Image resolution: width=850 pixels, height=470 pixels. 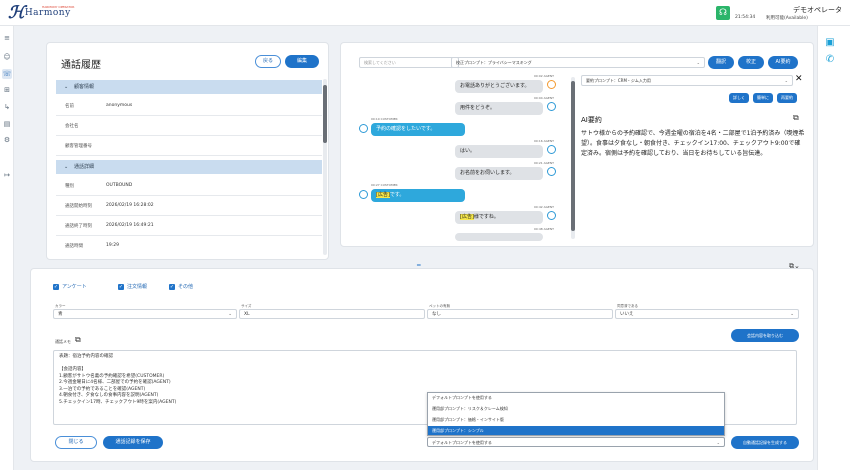 What do you see at coordinates (739, 98) in the screenshot?
I see `detail-button: 詳しく` at bounding box center [739, 98].